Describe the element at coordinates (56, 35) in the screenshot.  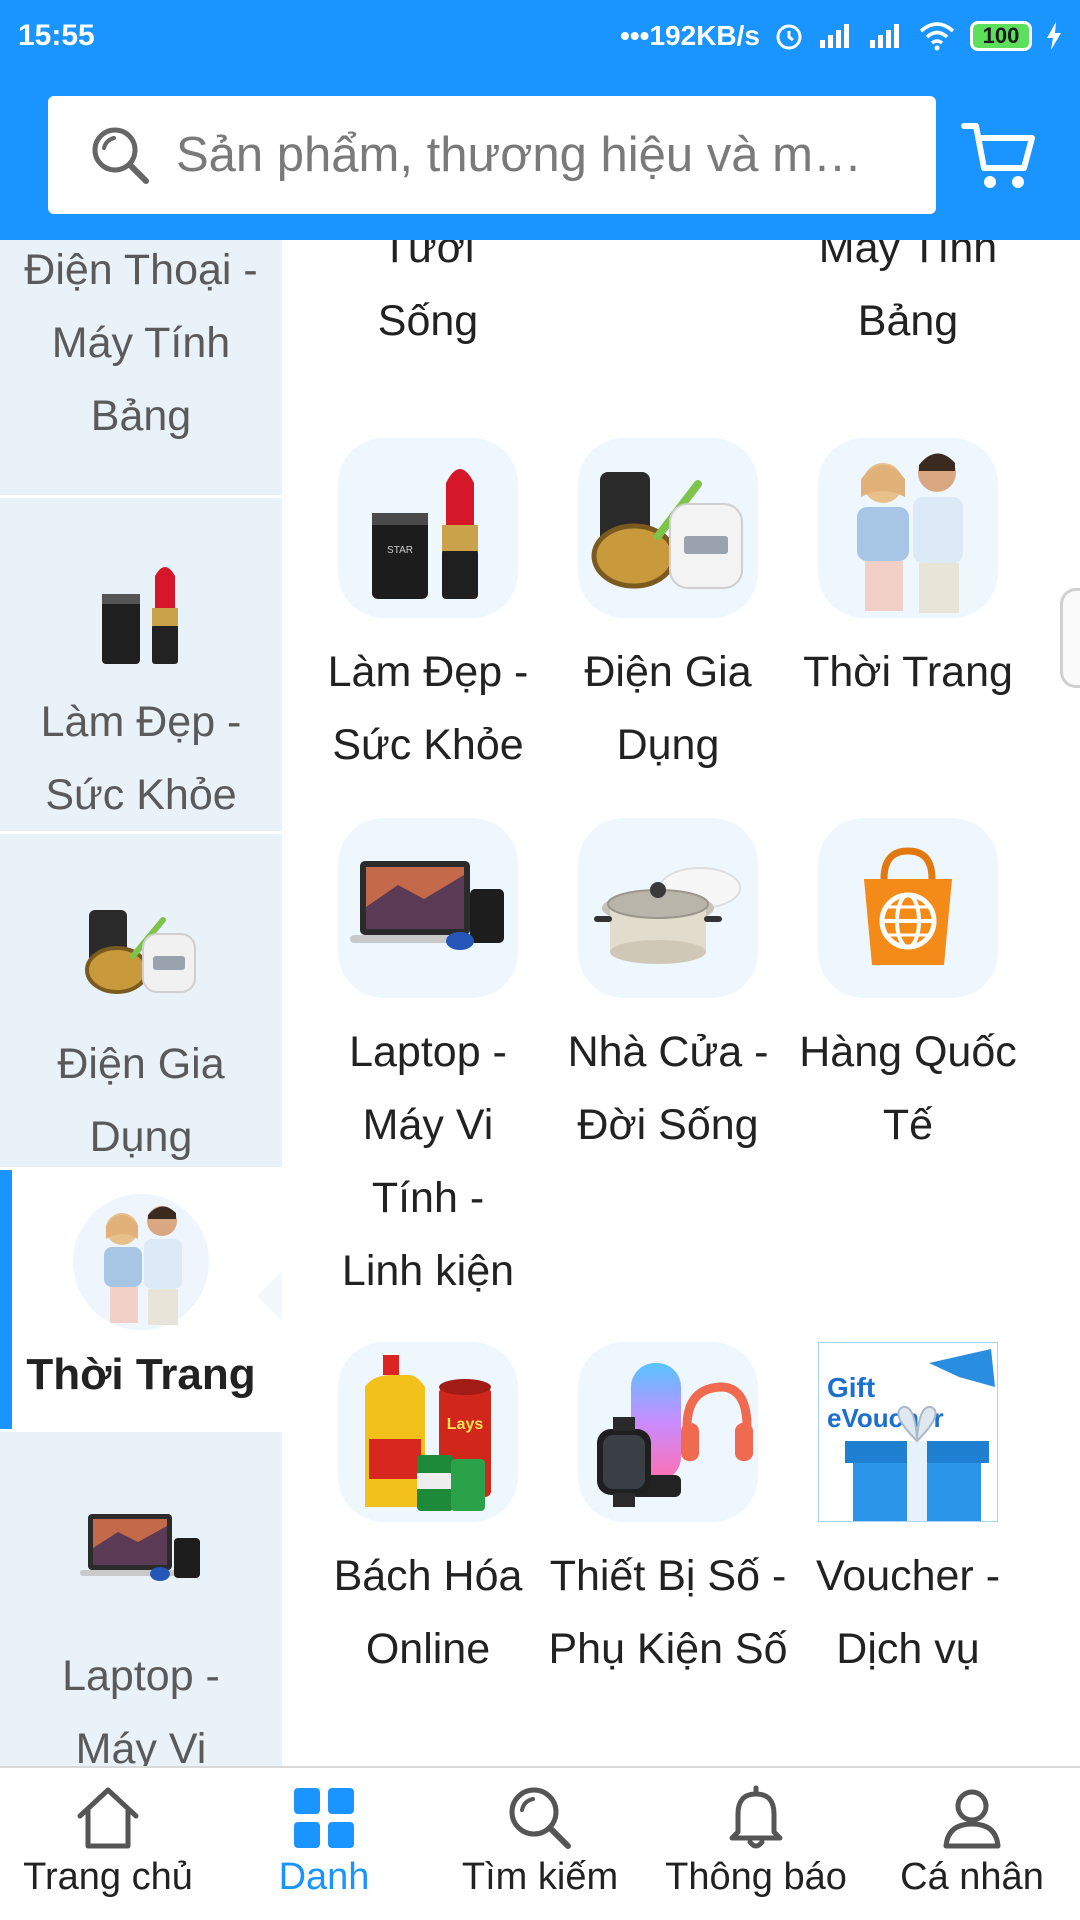
I see `status-time: 15:55` at that location.